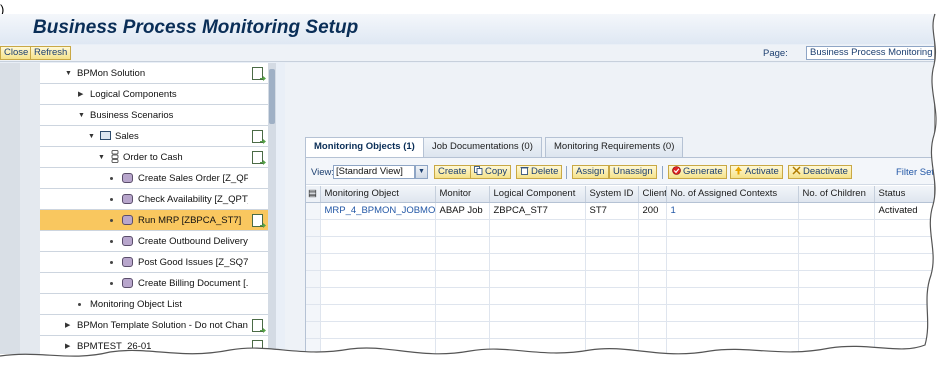 Image resolution: width=945 pixels, height=368 pixels. I want to click on tree-scrollbar-thumb, so click(272, 96).